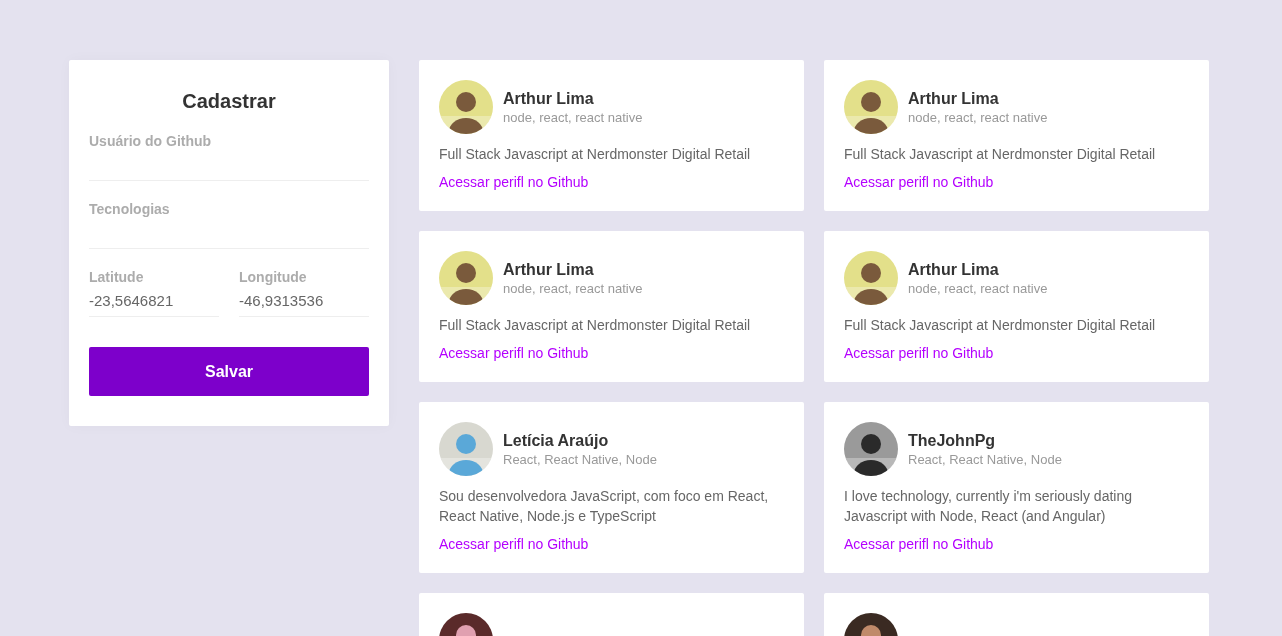 This screenshot has width=1282, height=636. I want to click on field-label: Latitude, so click(117, 277).